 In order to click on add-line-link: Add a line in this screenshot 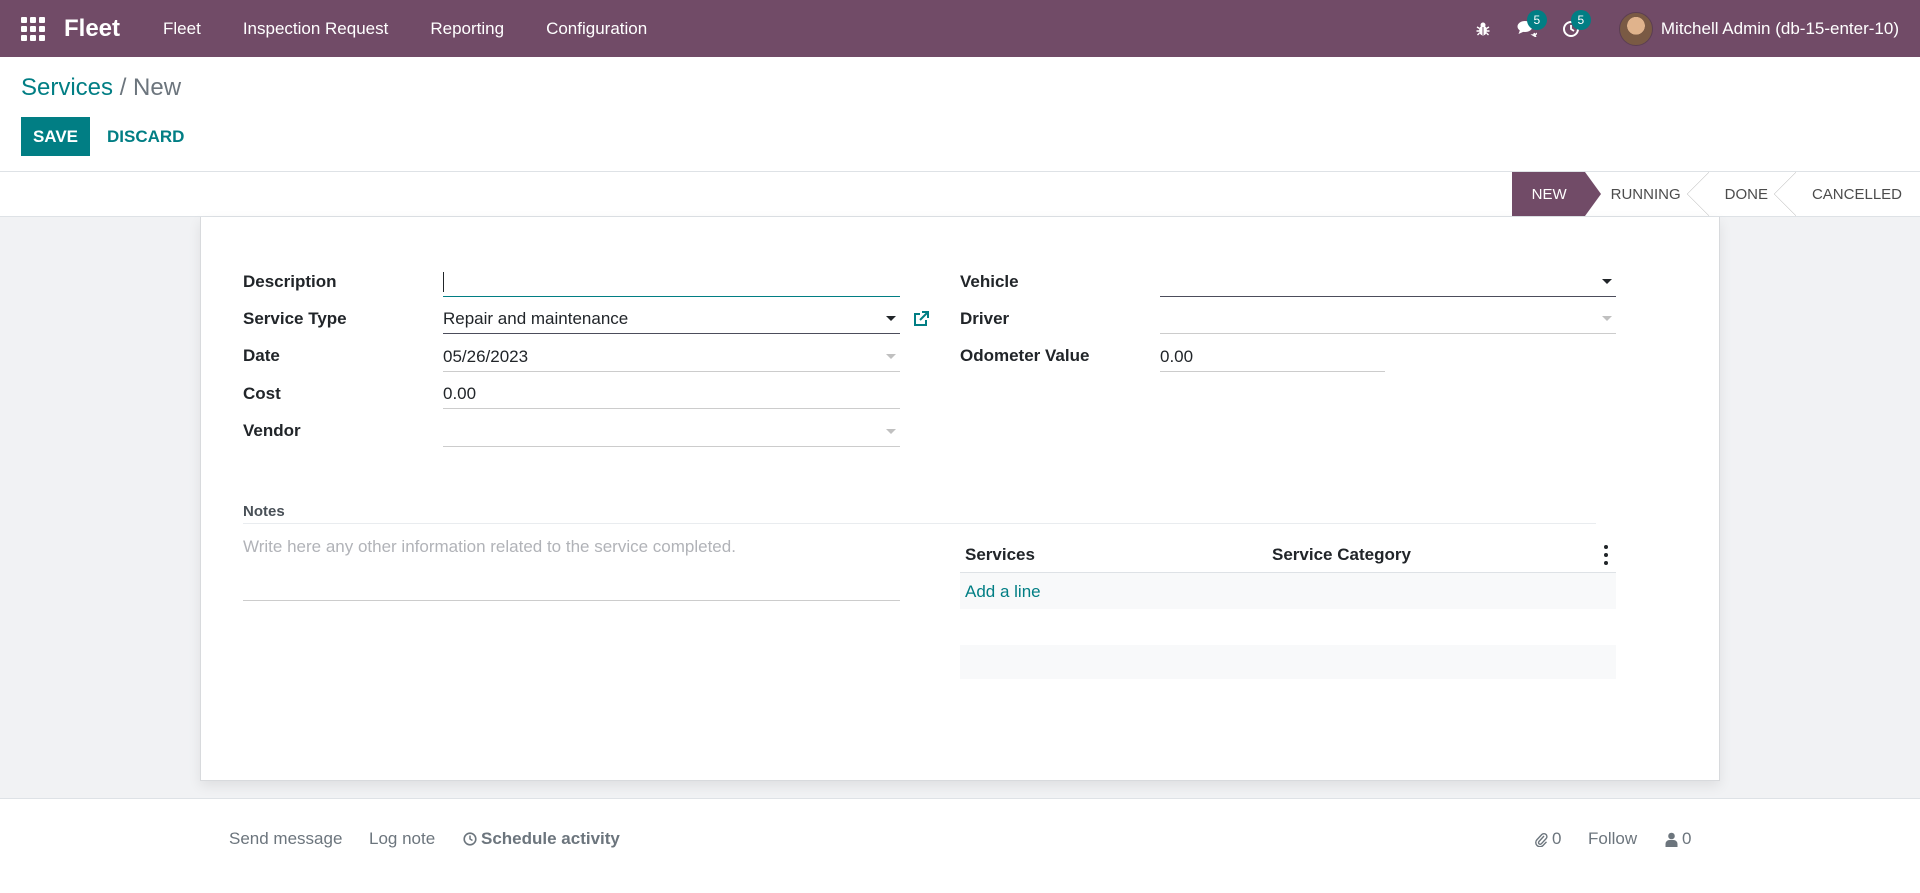, I will do `click(1003, 592)`.